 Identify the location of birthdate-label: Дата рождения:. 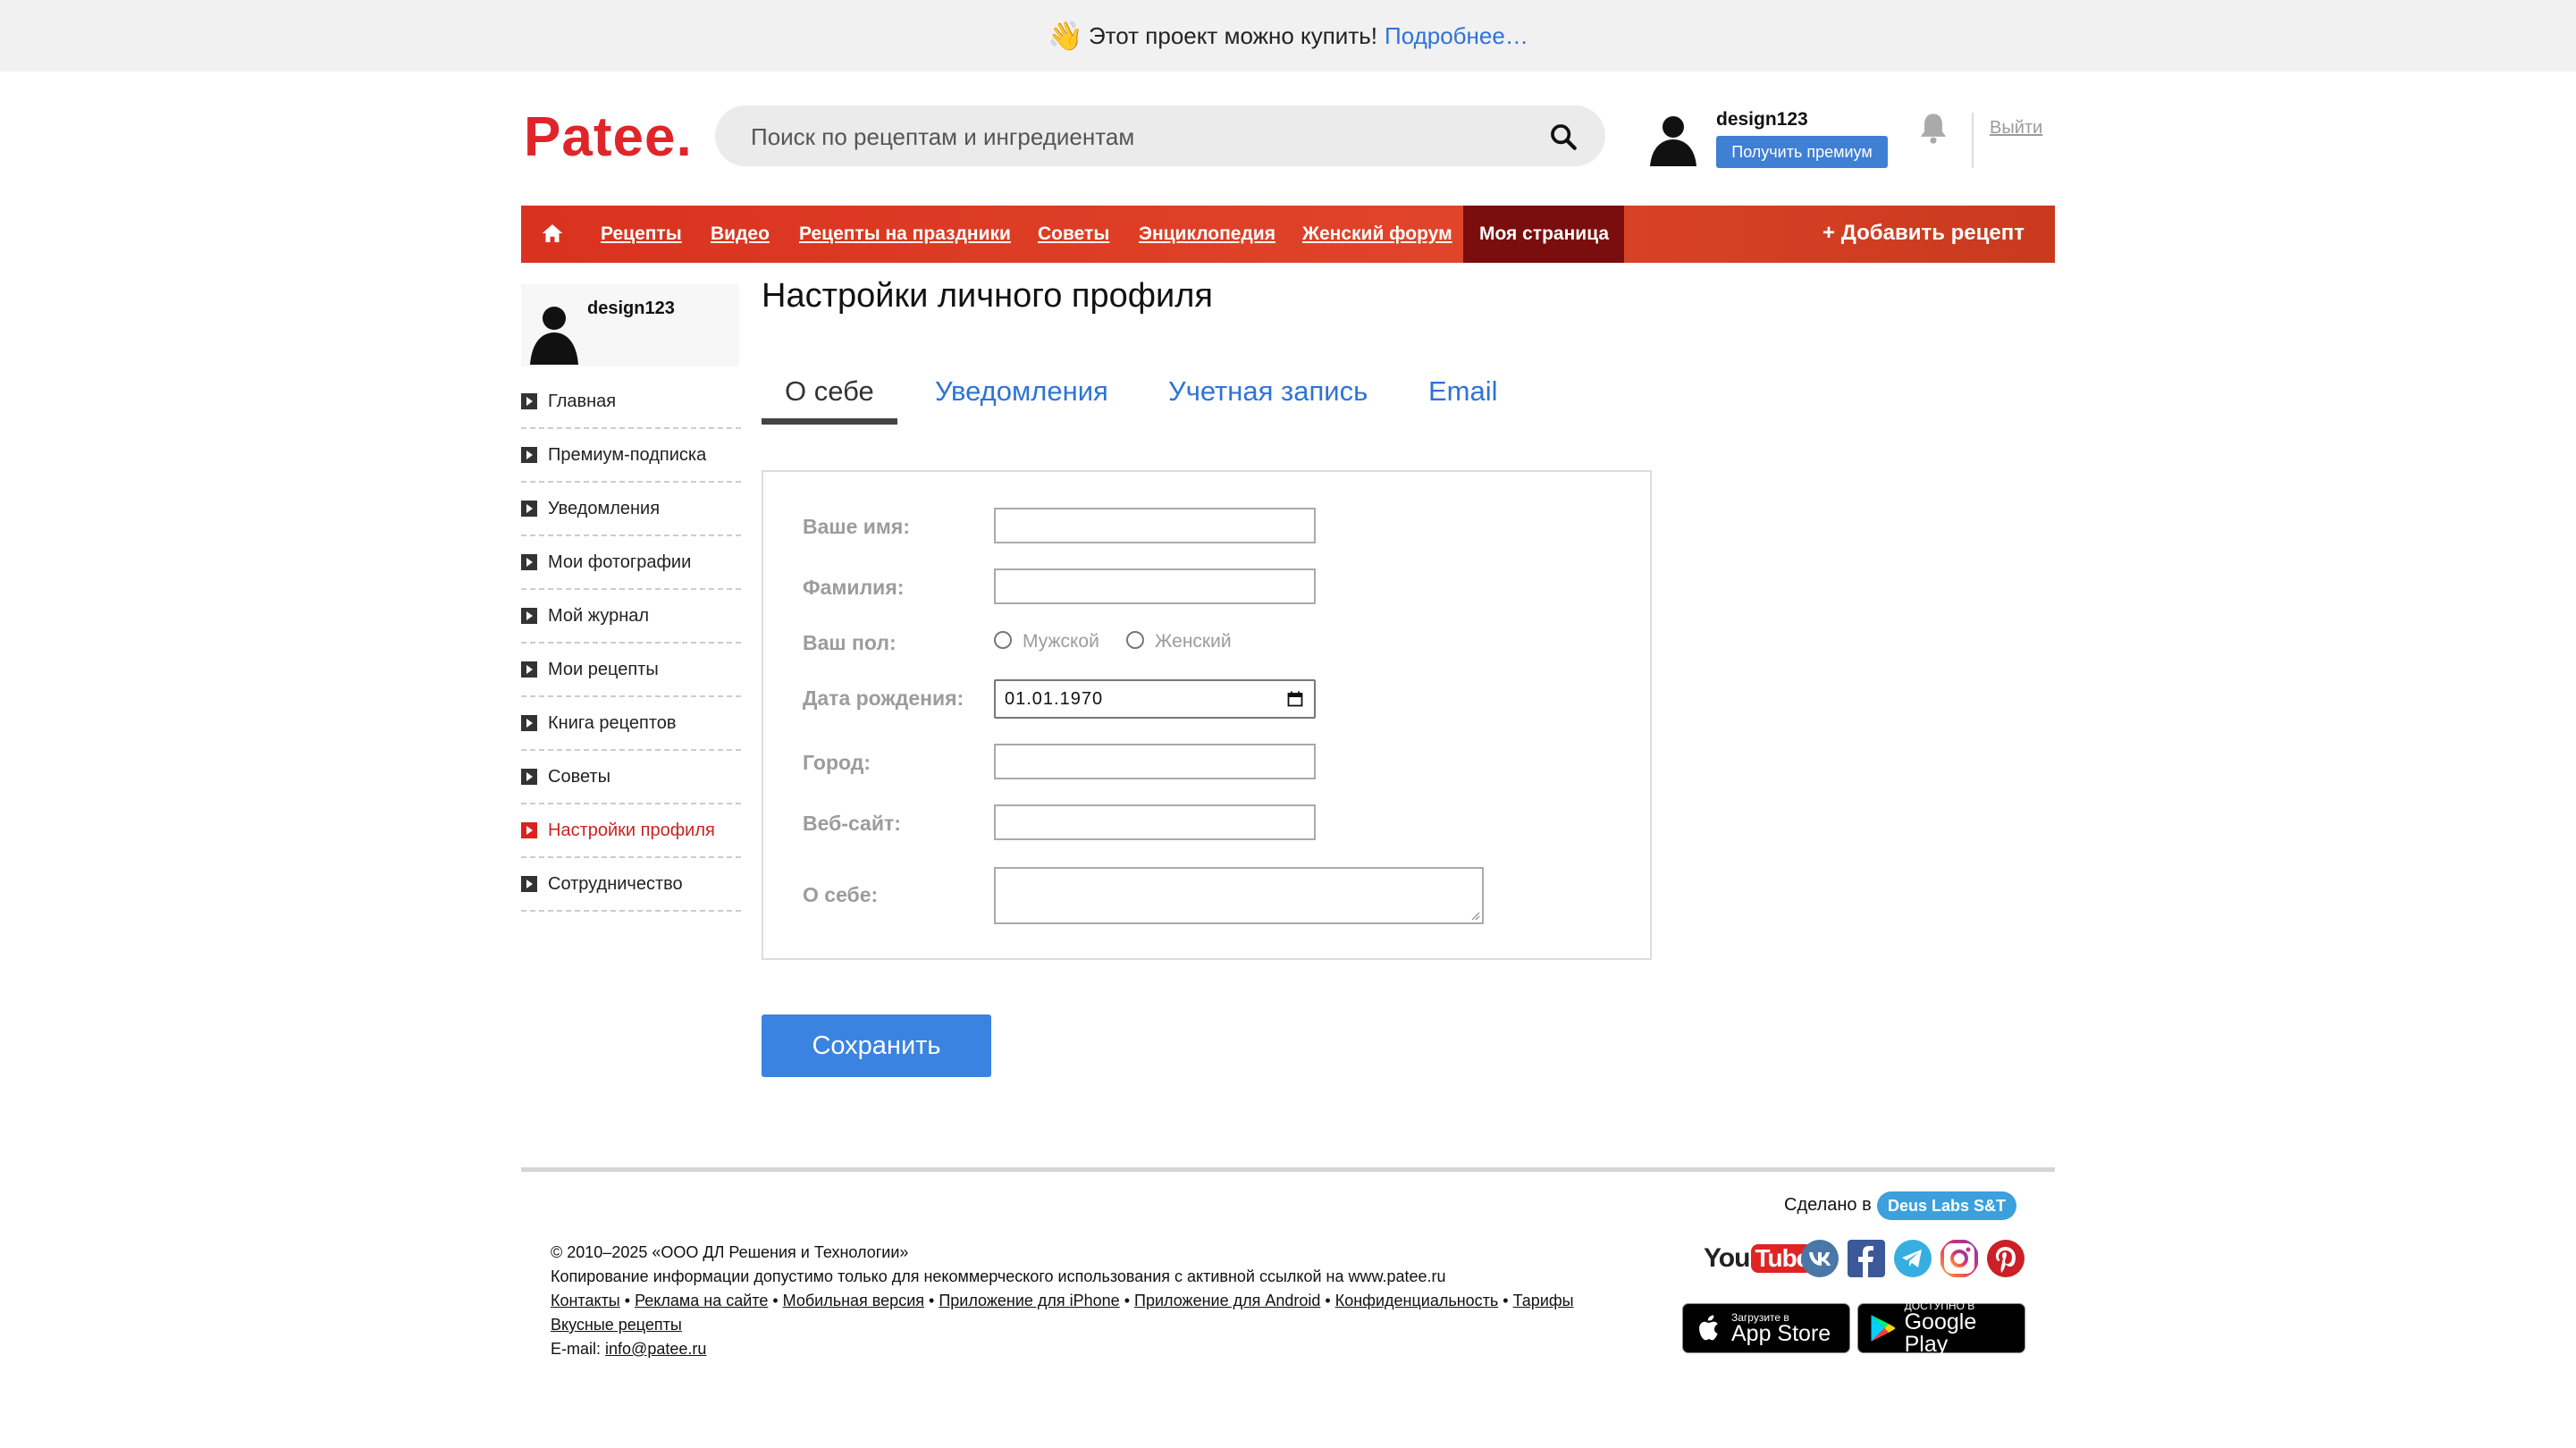
(884, 698).